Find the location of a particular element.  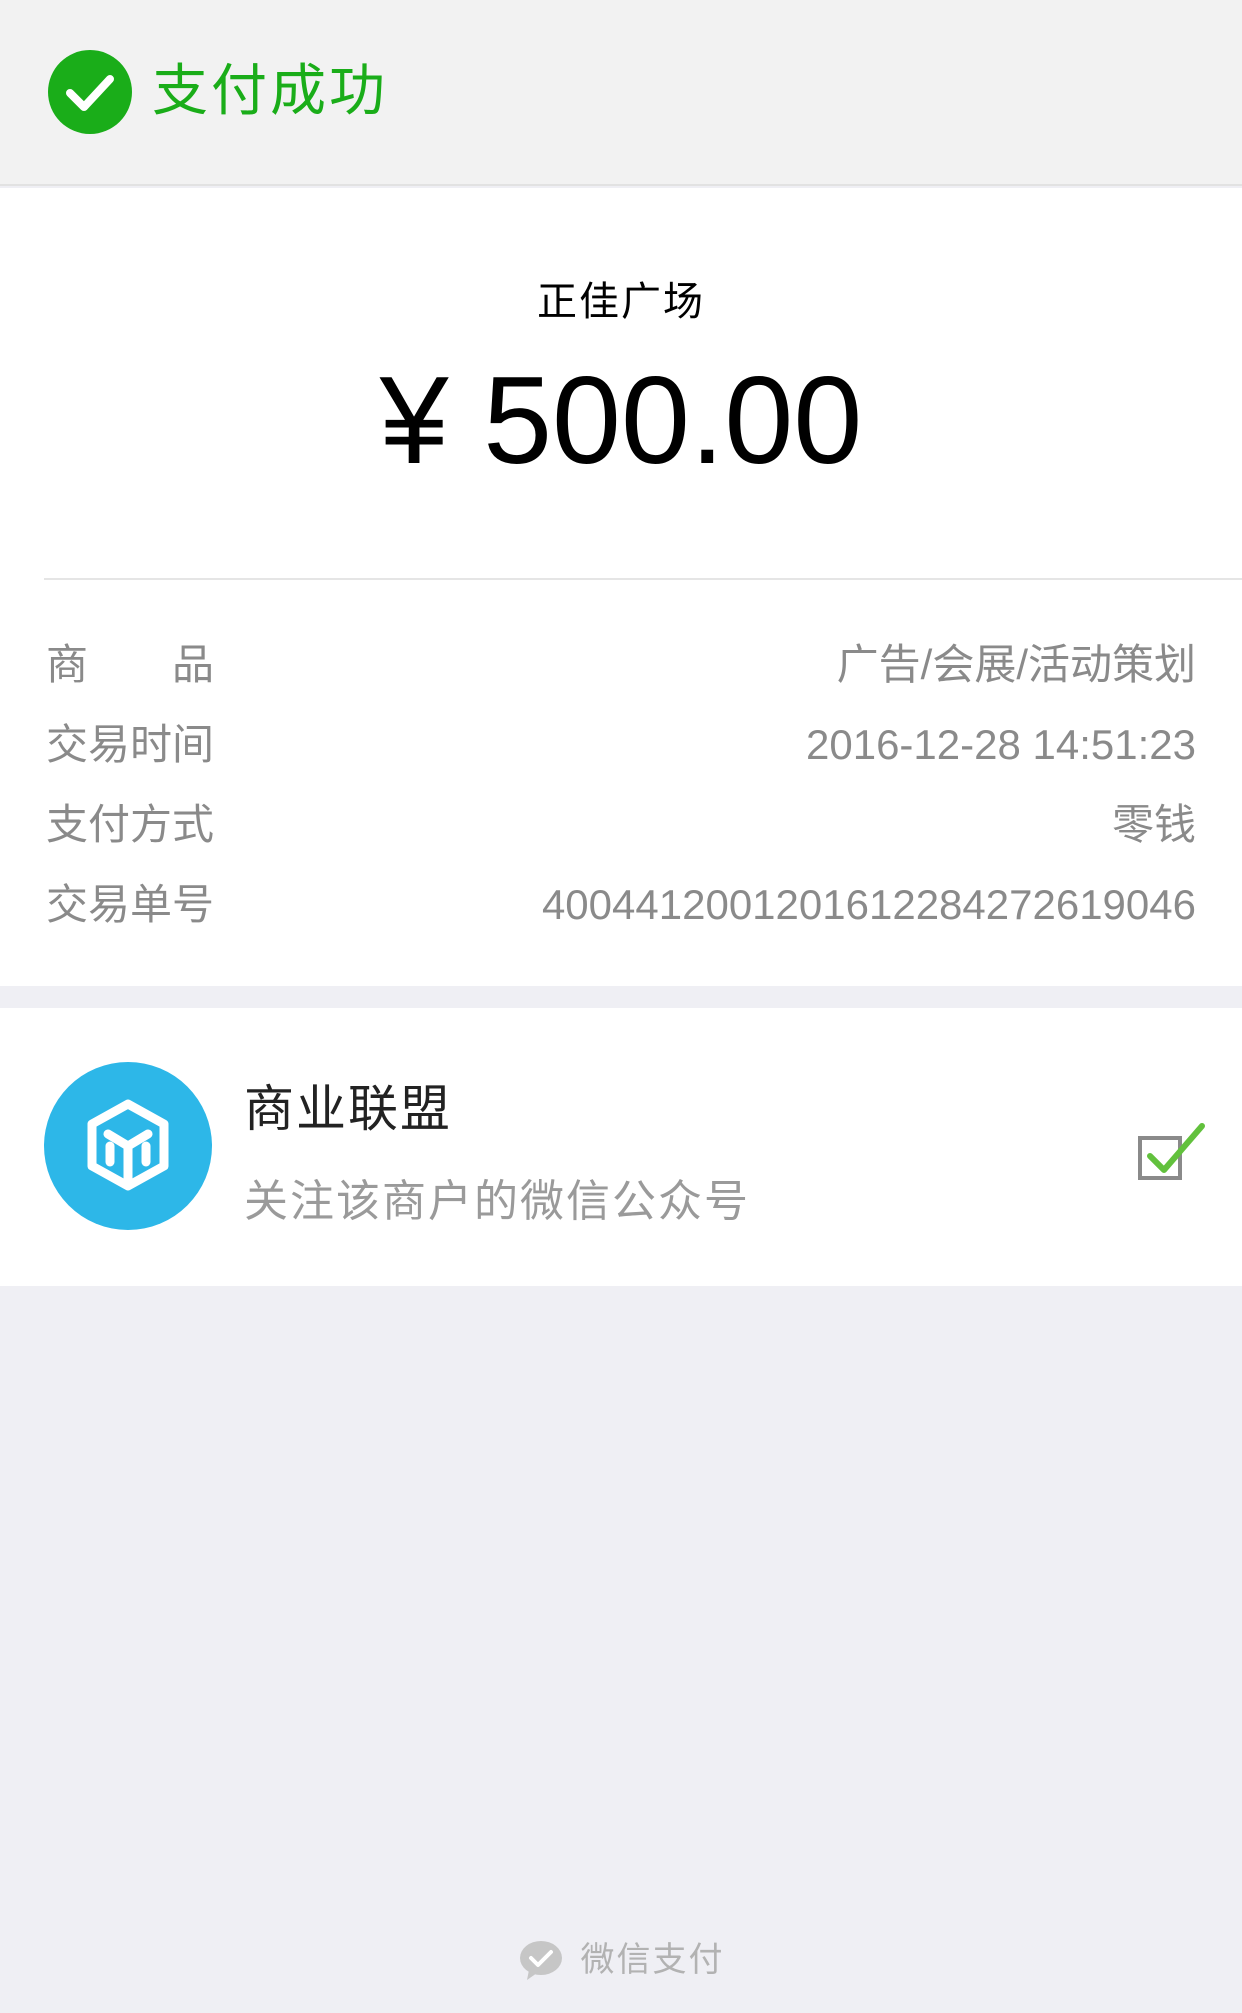

detail-label: 交易时间 is located at coordinates (130, 744).